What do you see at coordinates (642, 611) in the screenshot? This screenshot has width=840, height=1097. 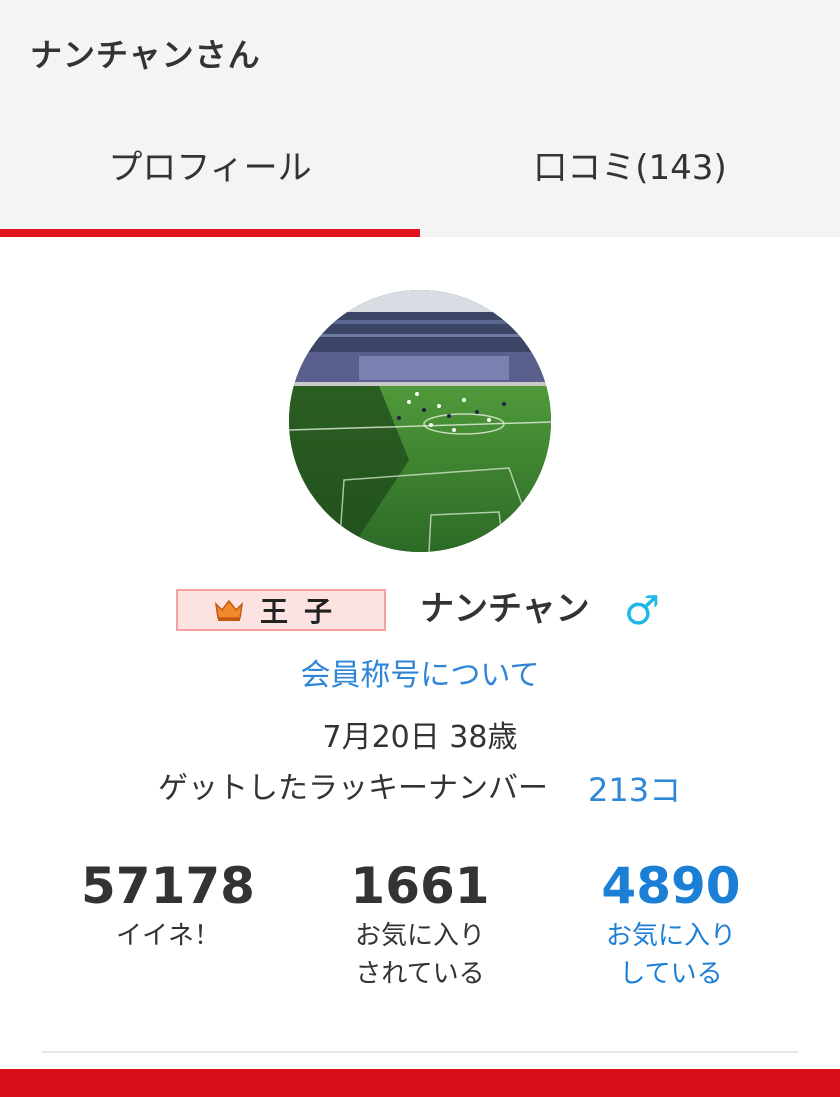 I see `male-gender-icon: ♂` at bounding box center [642, 611].